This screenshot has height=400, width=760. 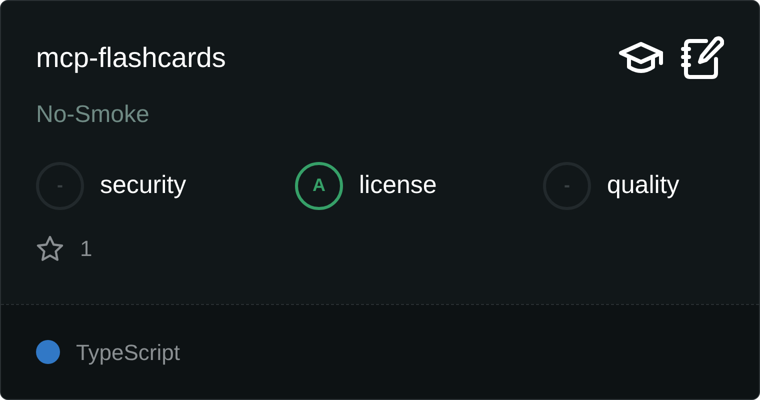 What do you see at coordinates (380, 115) in the screenshot?
I see `owner-link: No-Smoke` at bounding box center [380, 115].